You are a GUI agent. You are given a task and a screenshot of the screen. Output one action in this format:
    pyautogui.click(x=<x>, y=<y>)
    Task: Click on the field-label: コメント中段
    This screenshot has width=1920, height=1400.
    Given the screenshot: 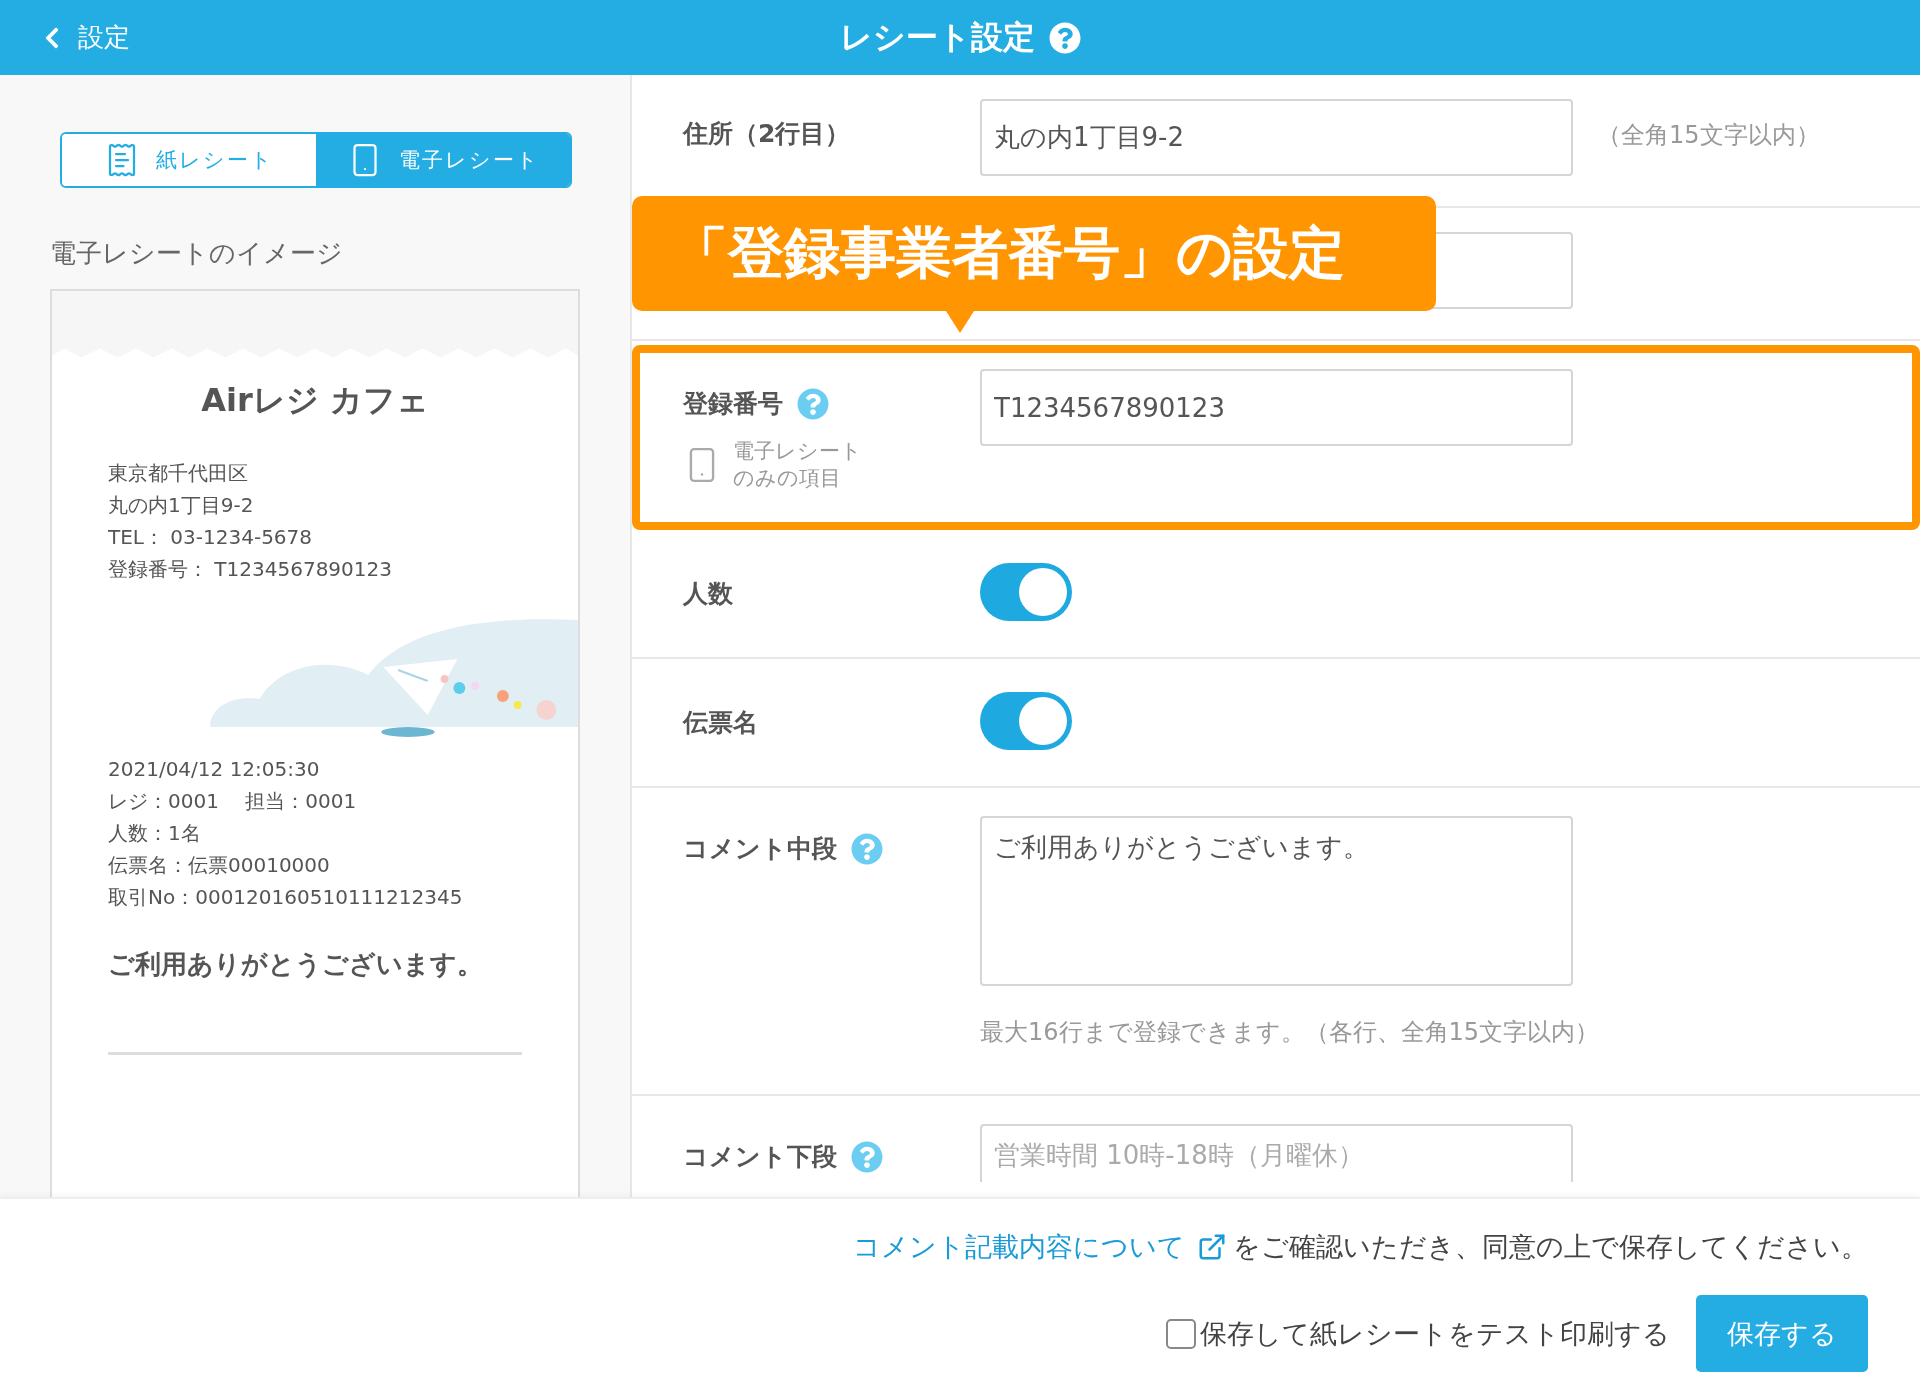 What is the action you would take?
    pyautogui.click(x=760, y=849)
    